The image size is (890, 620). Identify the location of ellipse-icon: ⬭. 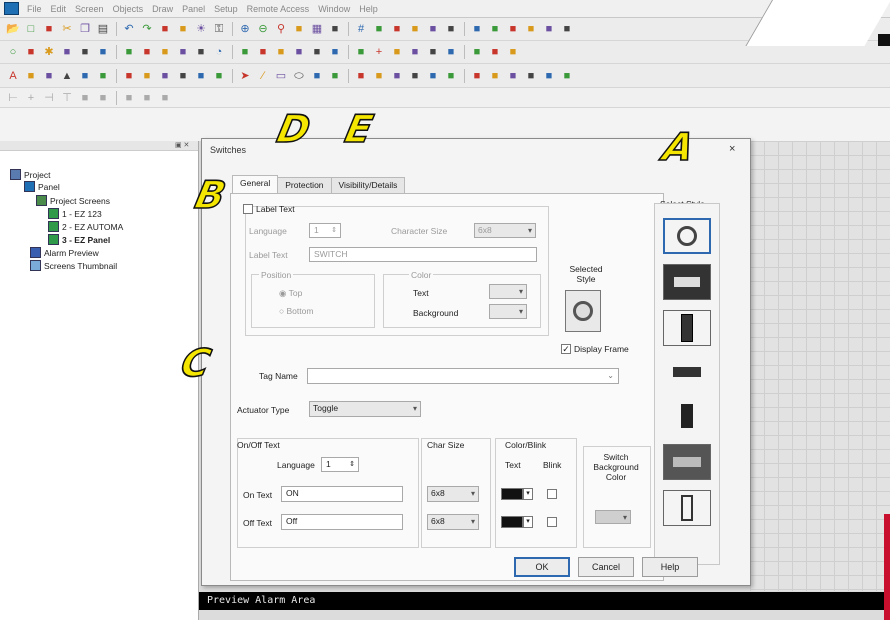
(299, 76).